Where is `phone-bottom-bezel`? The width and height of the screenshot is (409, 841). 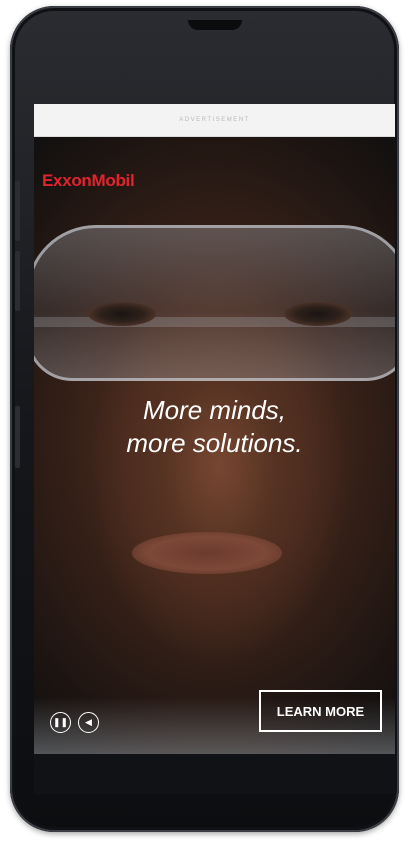
phone-bottom-bezel is located at coordinates (214, 774).